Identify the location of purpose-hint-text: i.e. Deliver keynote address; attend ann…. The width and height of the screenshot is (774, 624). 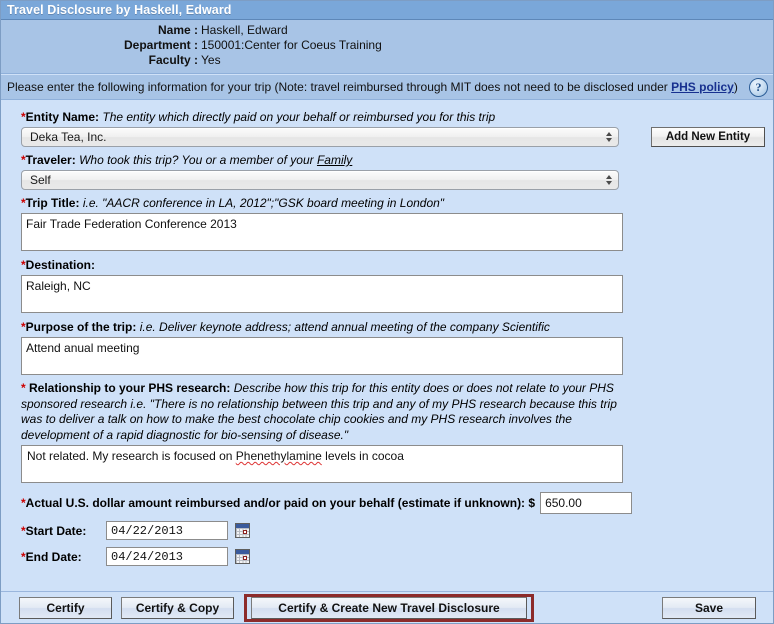
(344, 327).